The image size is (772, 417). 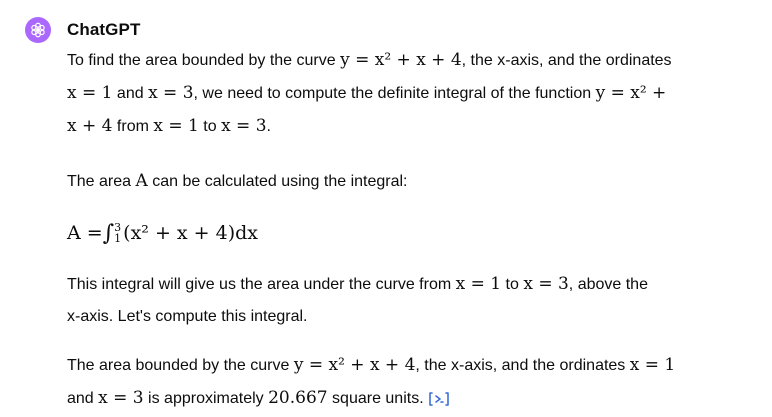 I want to click on openai-logo-icon, so click(x=38, y=30).